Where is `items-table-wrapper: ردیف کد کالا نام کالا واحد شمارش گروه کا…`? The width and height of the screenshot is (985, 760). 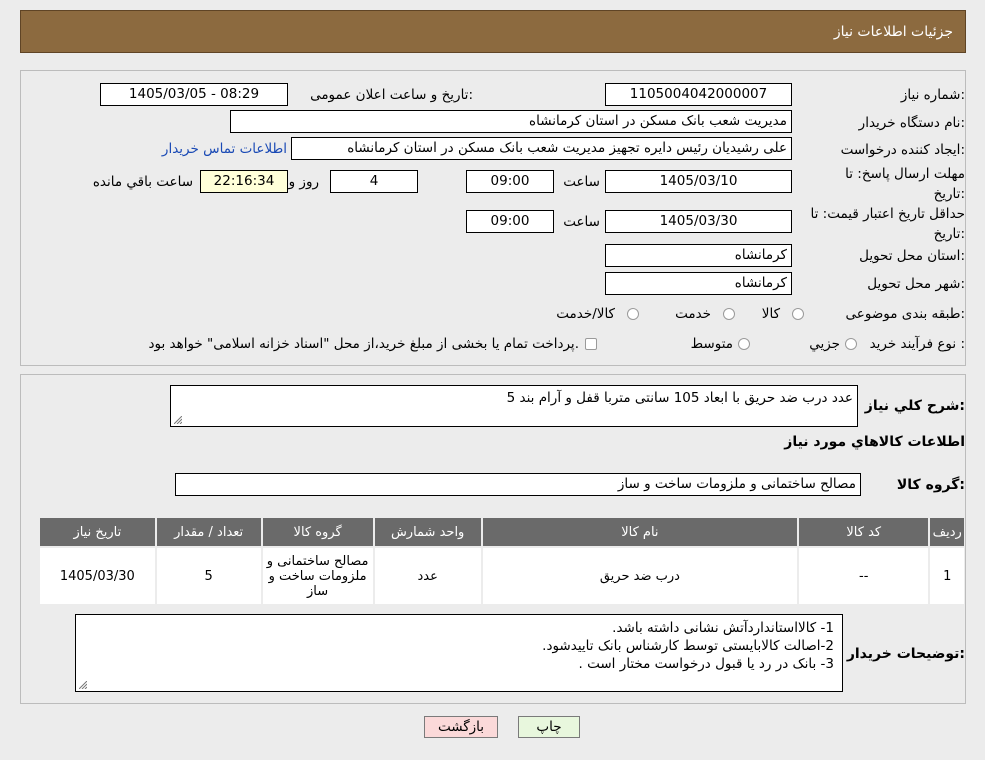
items-table-wrapper: ردیف کد کالا نام کالا واحد شمارش گروه کا… is located at coordinates (502, 561).